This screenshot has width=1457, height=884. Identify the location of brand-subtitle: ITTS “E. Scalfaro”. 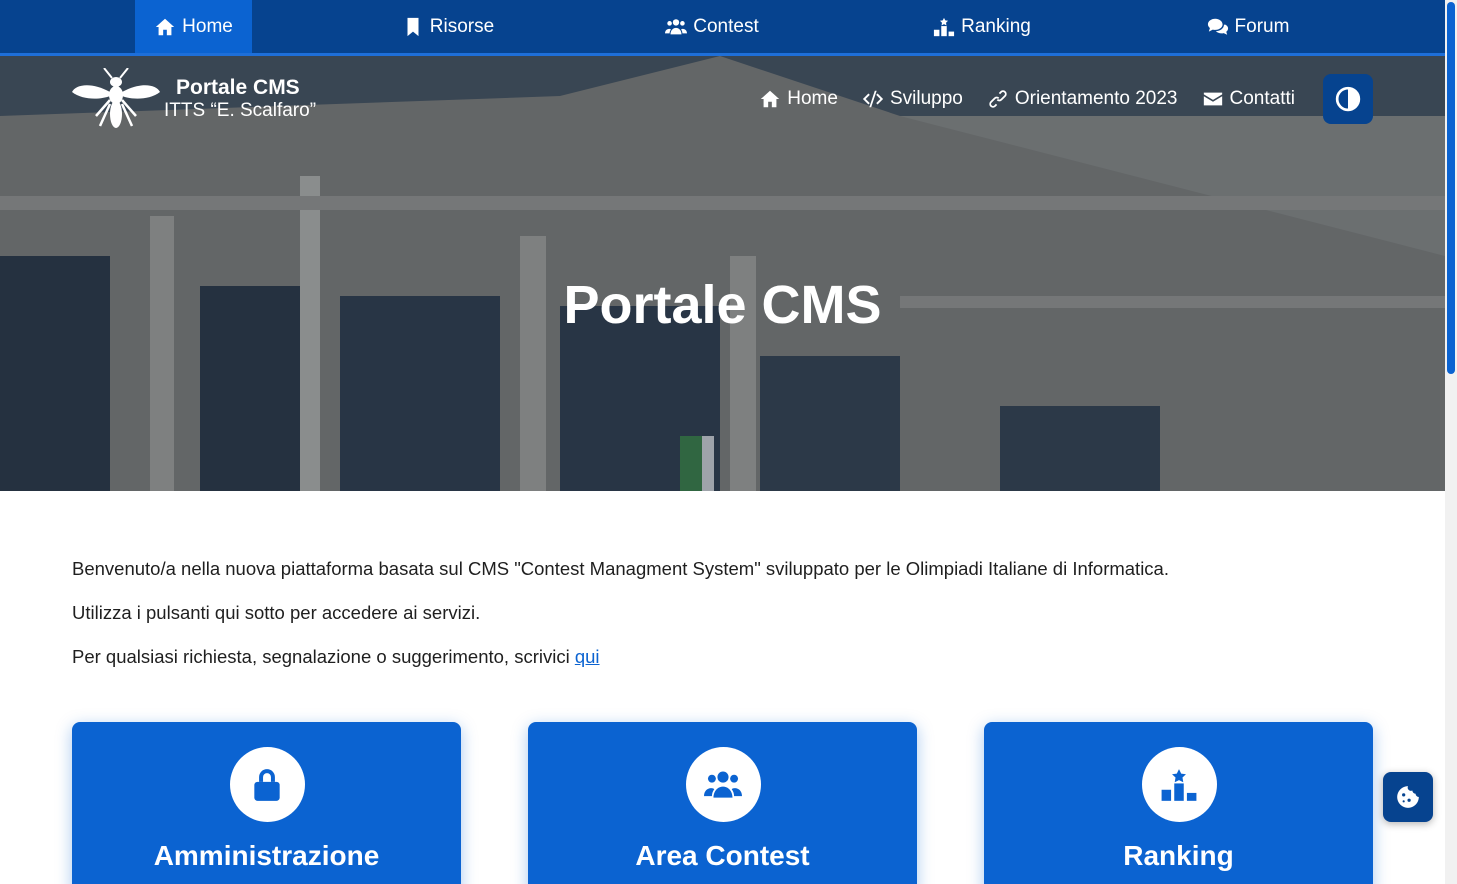
(240, 110).